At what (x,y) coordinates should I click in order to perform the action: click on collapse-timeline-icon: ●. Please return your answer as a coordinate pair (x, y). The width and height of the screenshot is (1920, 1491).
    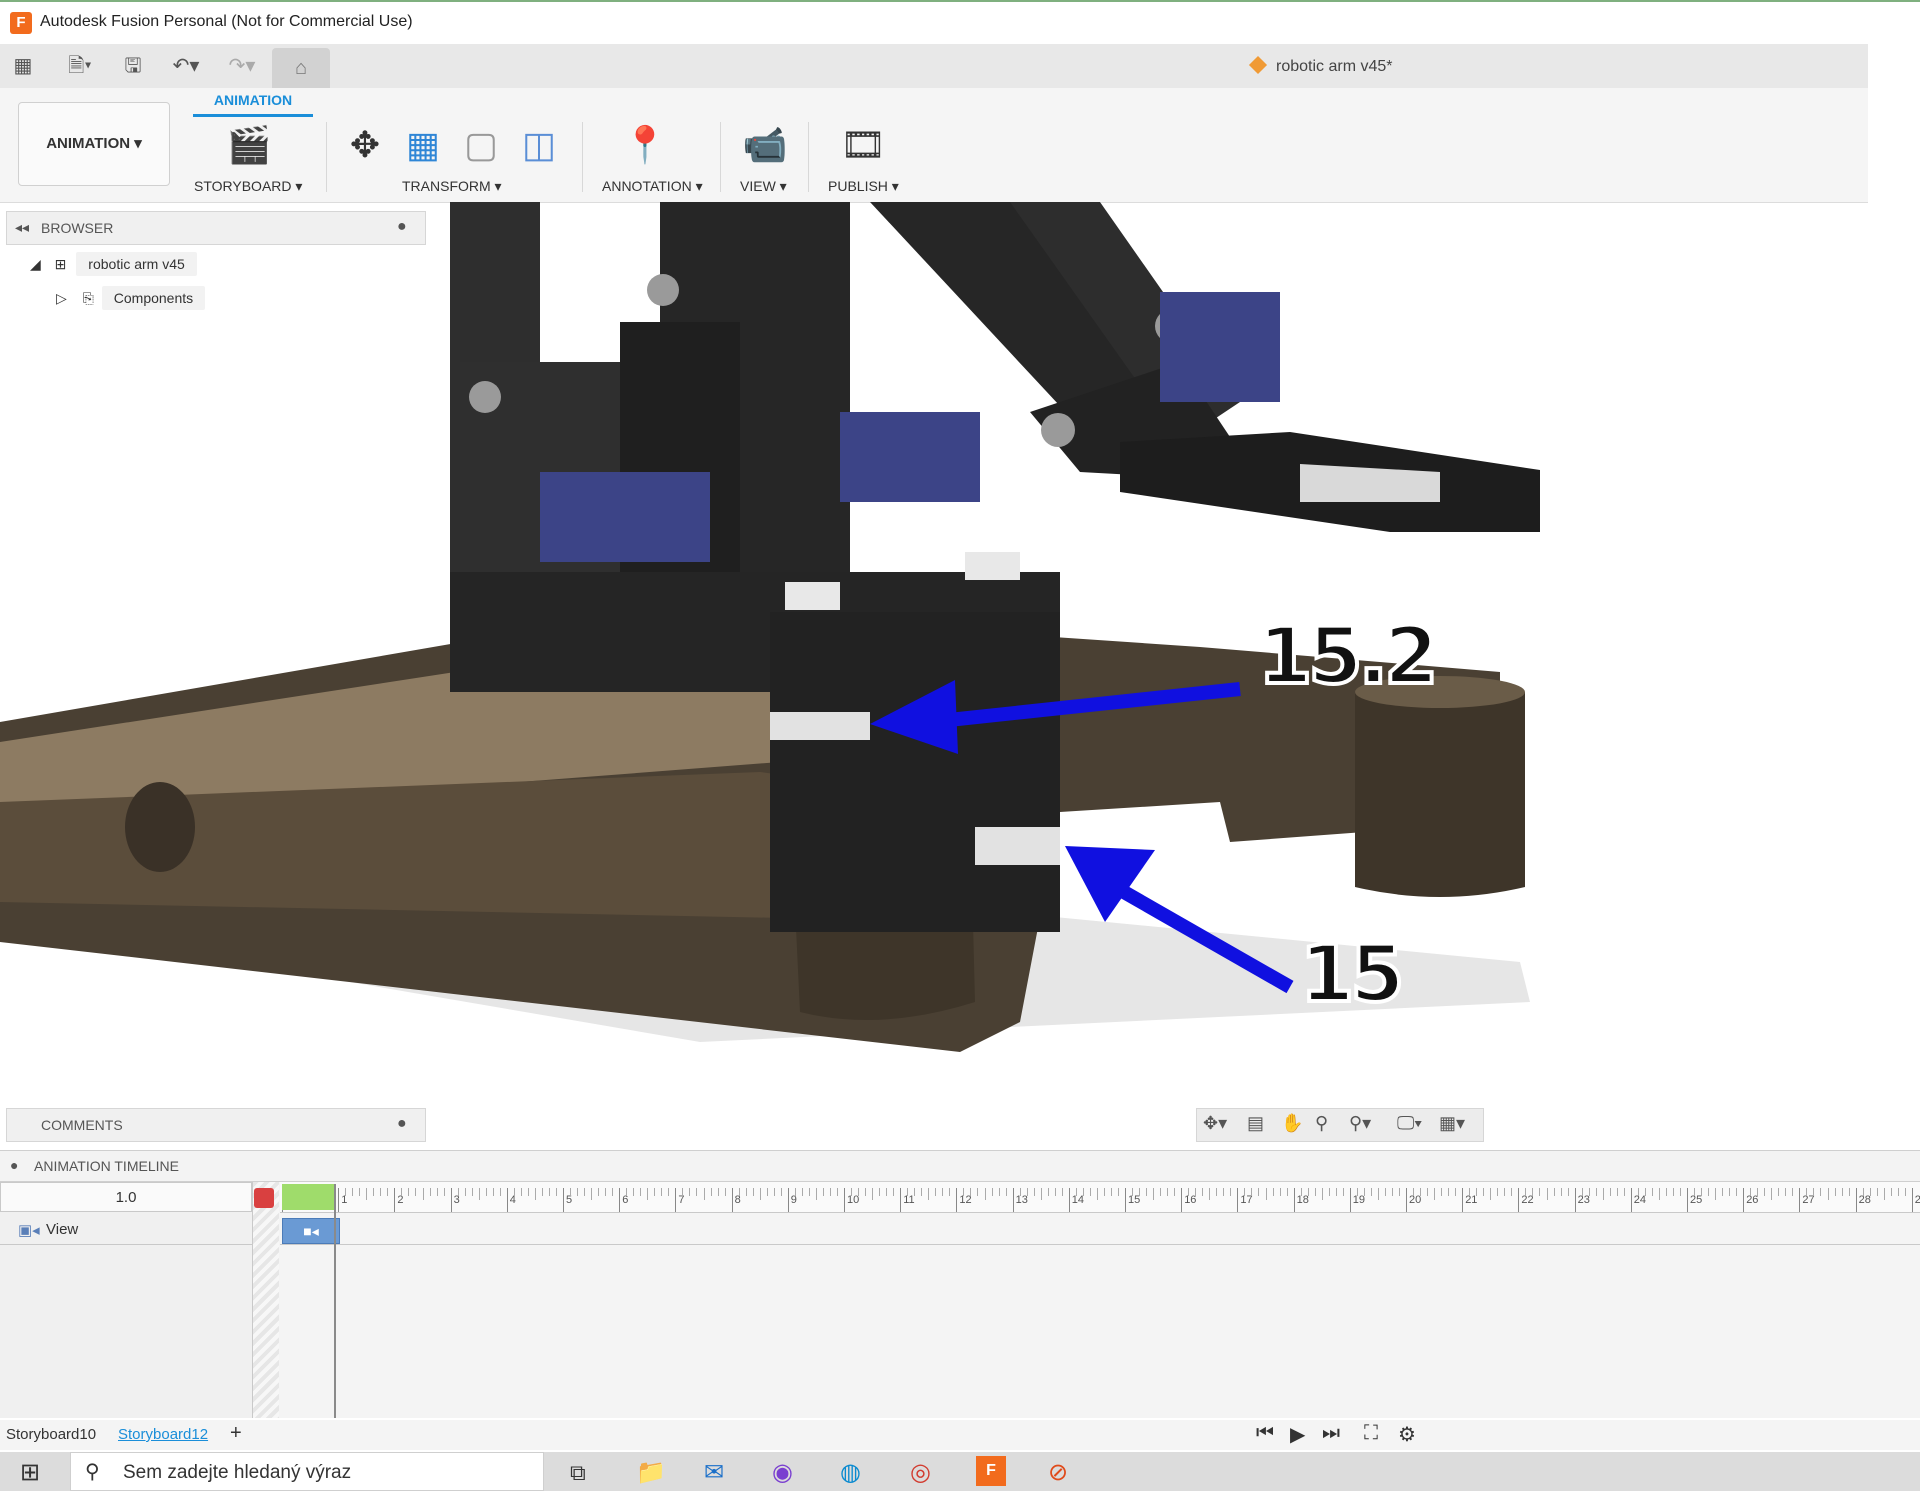
    Looking at the image, I should click on (14, 1165).